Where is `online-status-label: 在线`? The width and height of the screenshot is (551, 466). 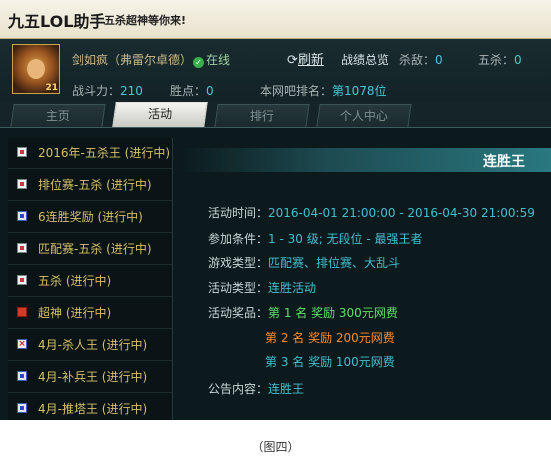 online-status-label: 在线 is located at coordinates (218, 60).